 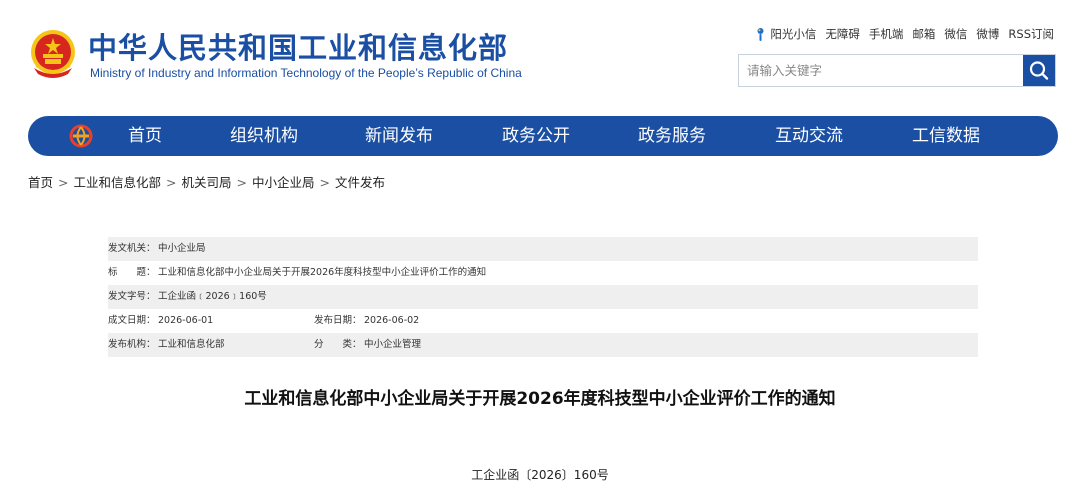 What do you see at coordinates (923, 34) in the screenshot?
I see `mailbox-link: 邮箱` at bounding box center [923, 34].